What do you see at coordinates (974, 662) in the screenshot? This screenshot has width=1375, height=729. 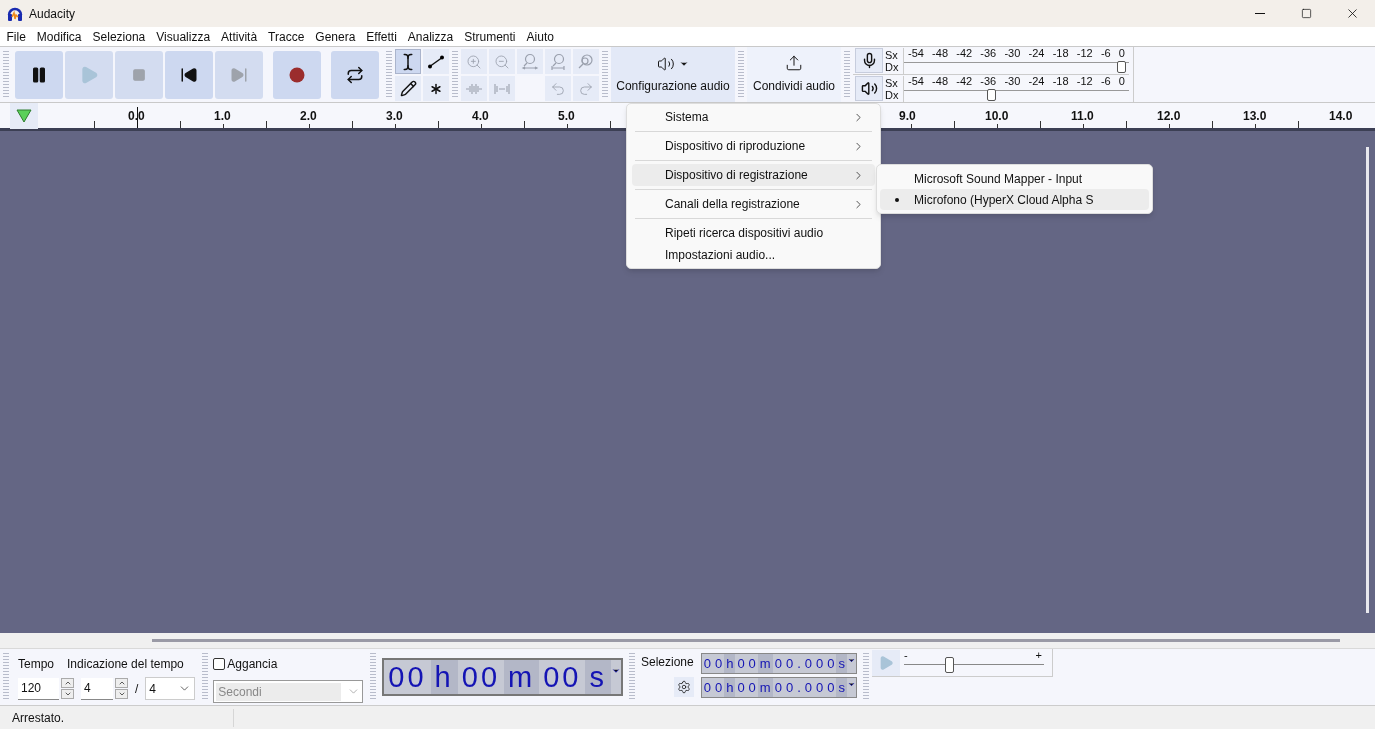 I see `speed-slider: - +` at bounding box center [974, 662].